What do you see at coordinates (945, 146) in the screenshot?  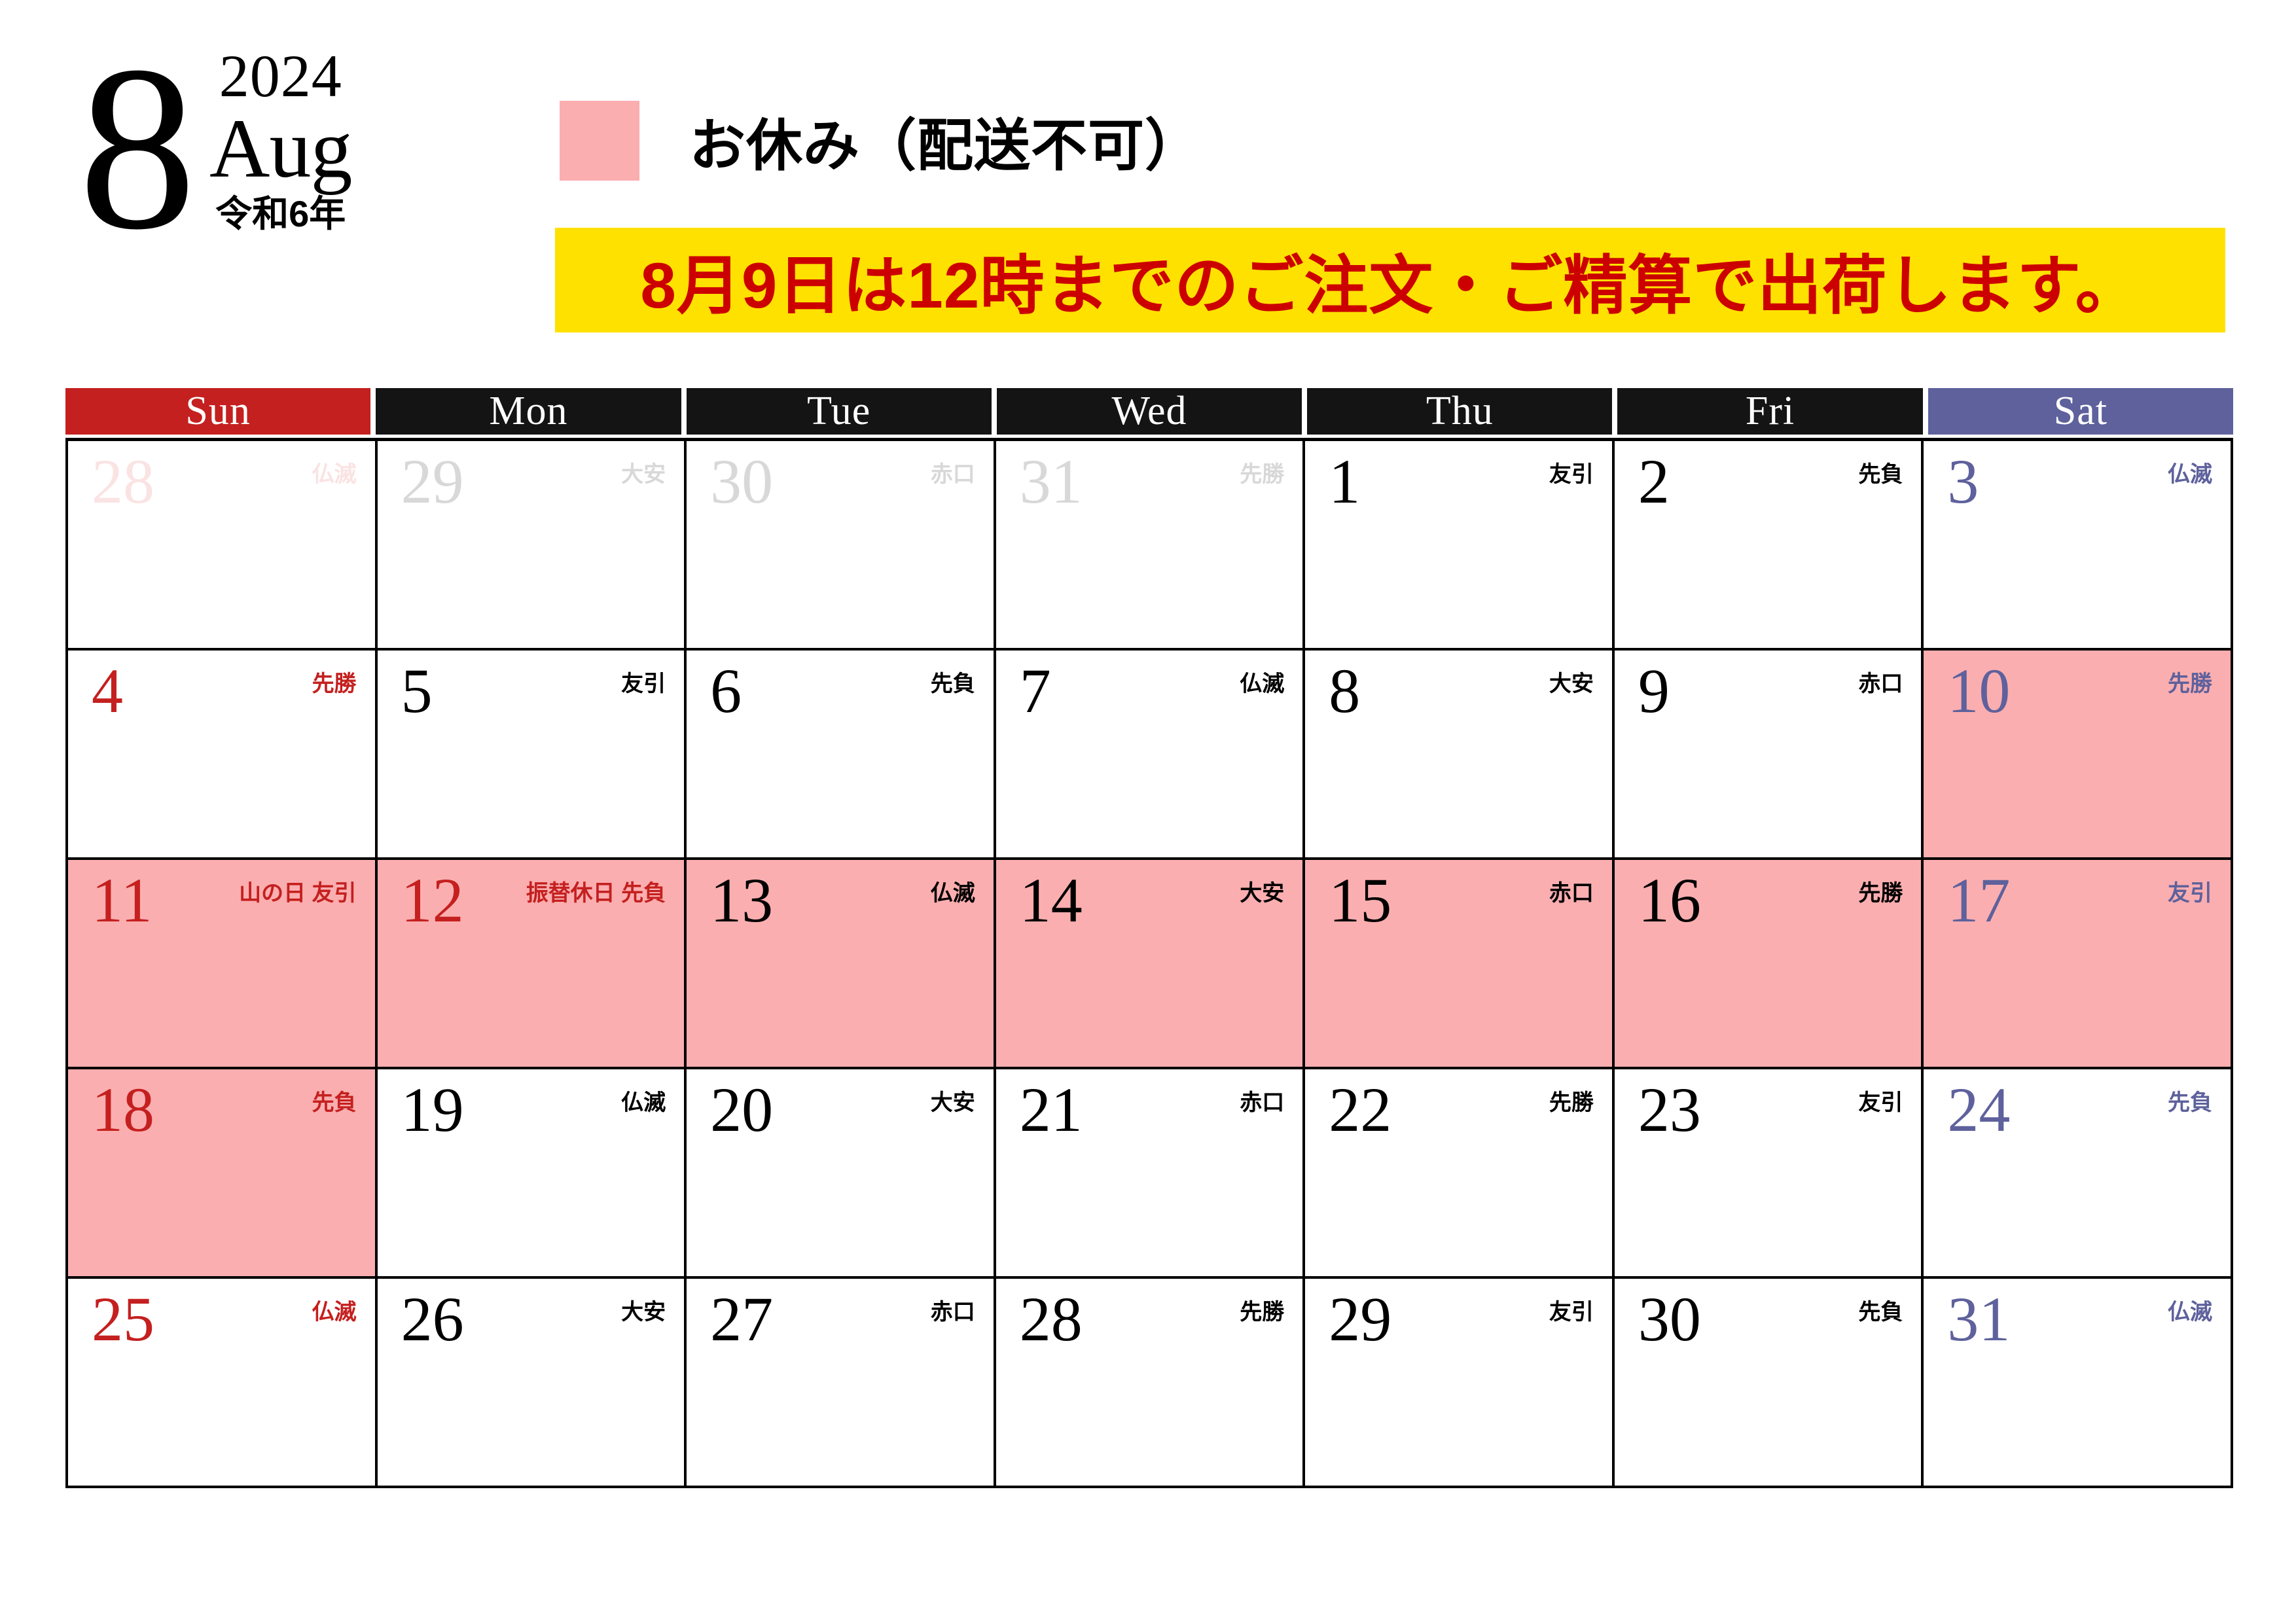 I see `legend-label: お休み（配送不可）` at bounding box center [945, 146].